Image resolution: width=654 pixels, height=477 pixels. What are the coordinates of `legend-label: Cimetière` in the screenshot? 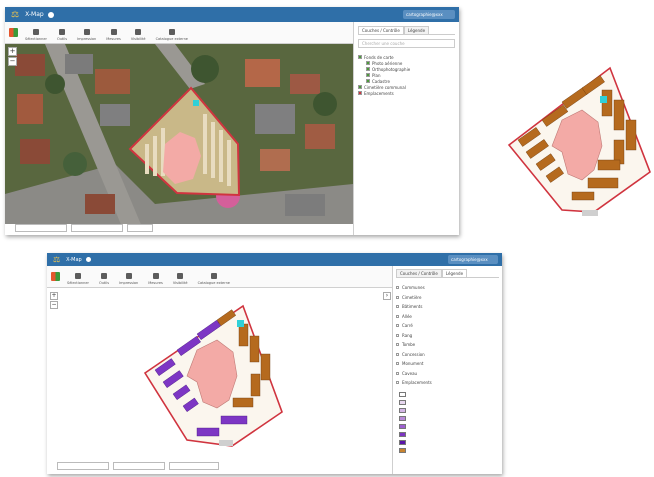 It's located at (412, 297).